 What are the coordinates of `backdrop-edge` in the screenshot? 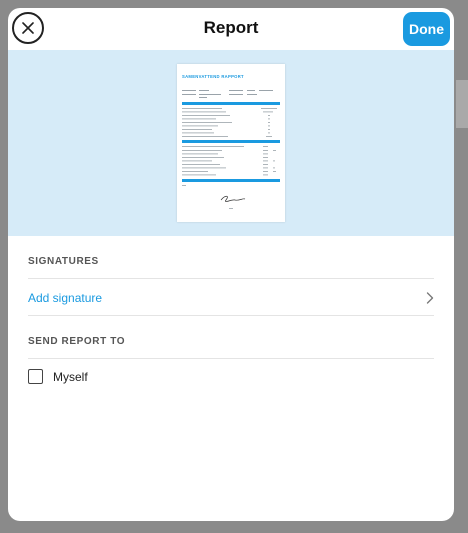 It's located at (462, 104).